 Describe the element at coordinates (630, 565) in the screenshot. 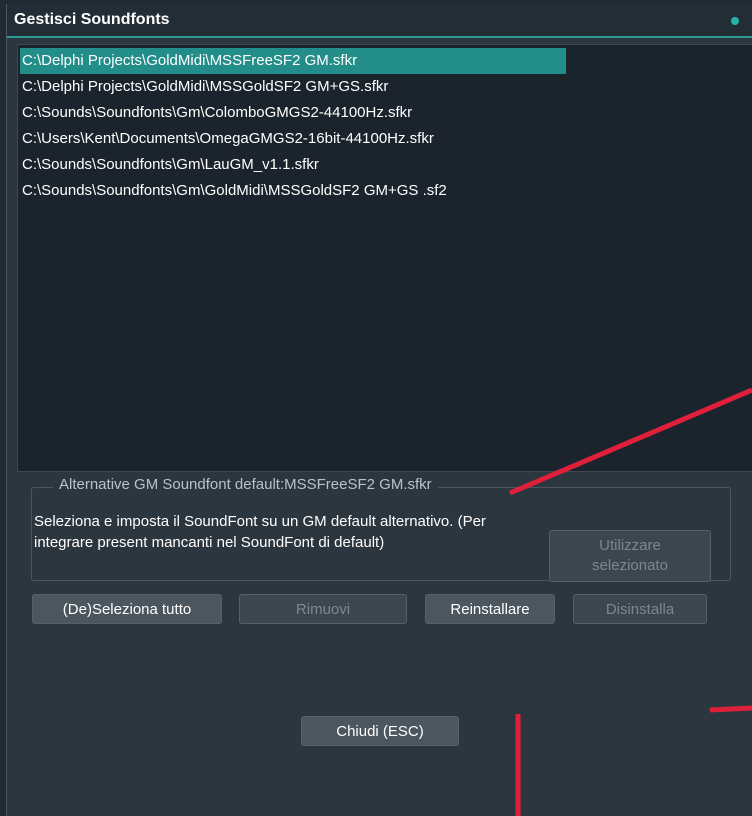

I see `use-selected-label-line2: selezionato` at that location.